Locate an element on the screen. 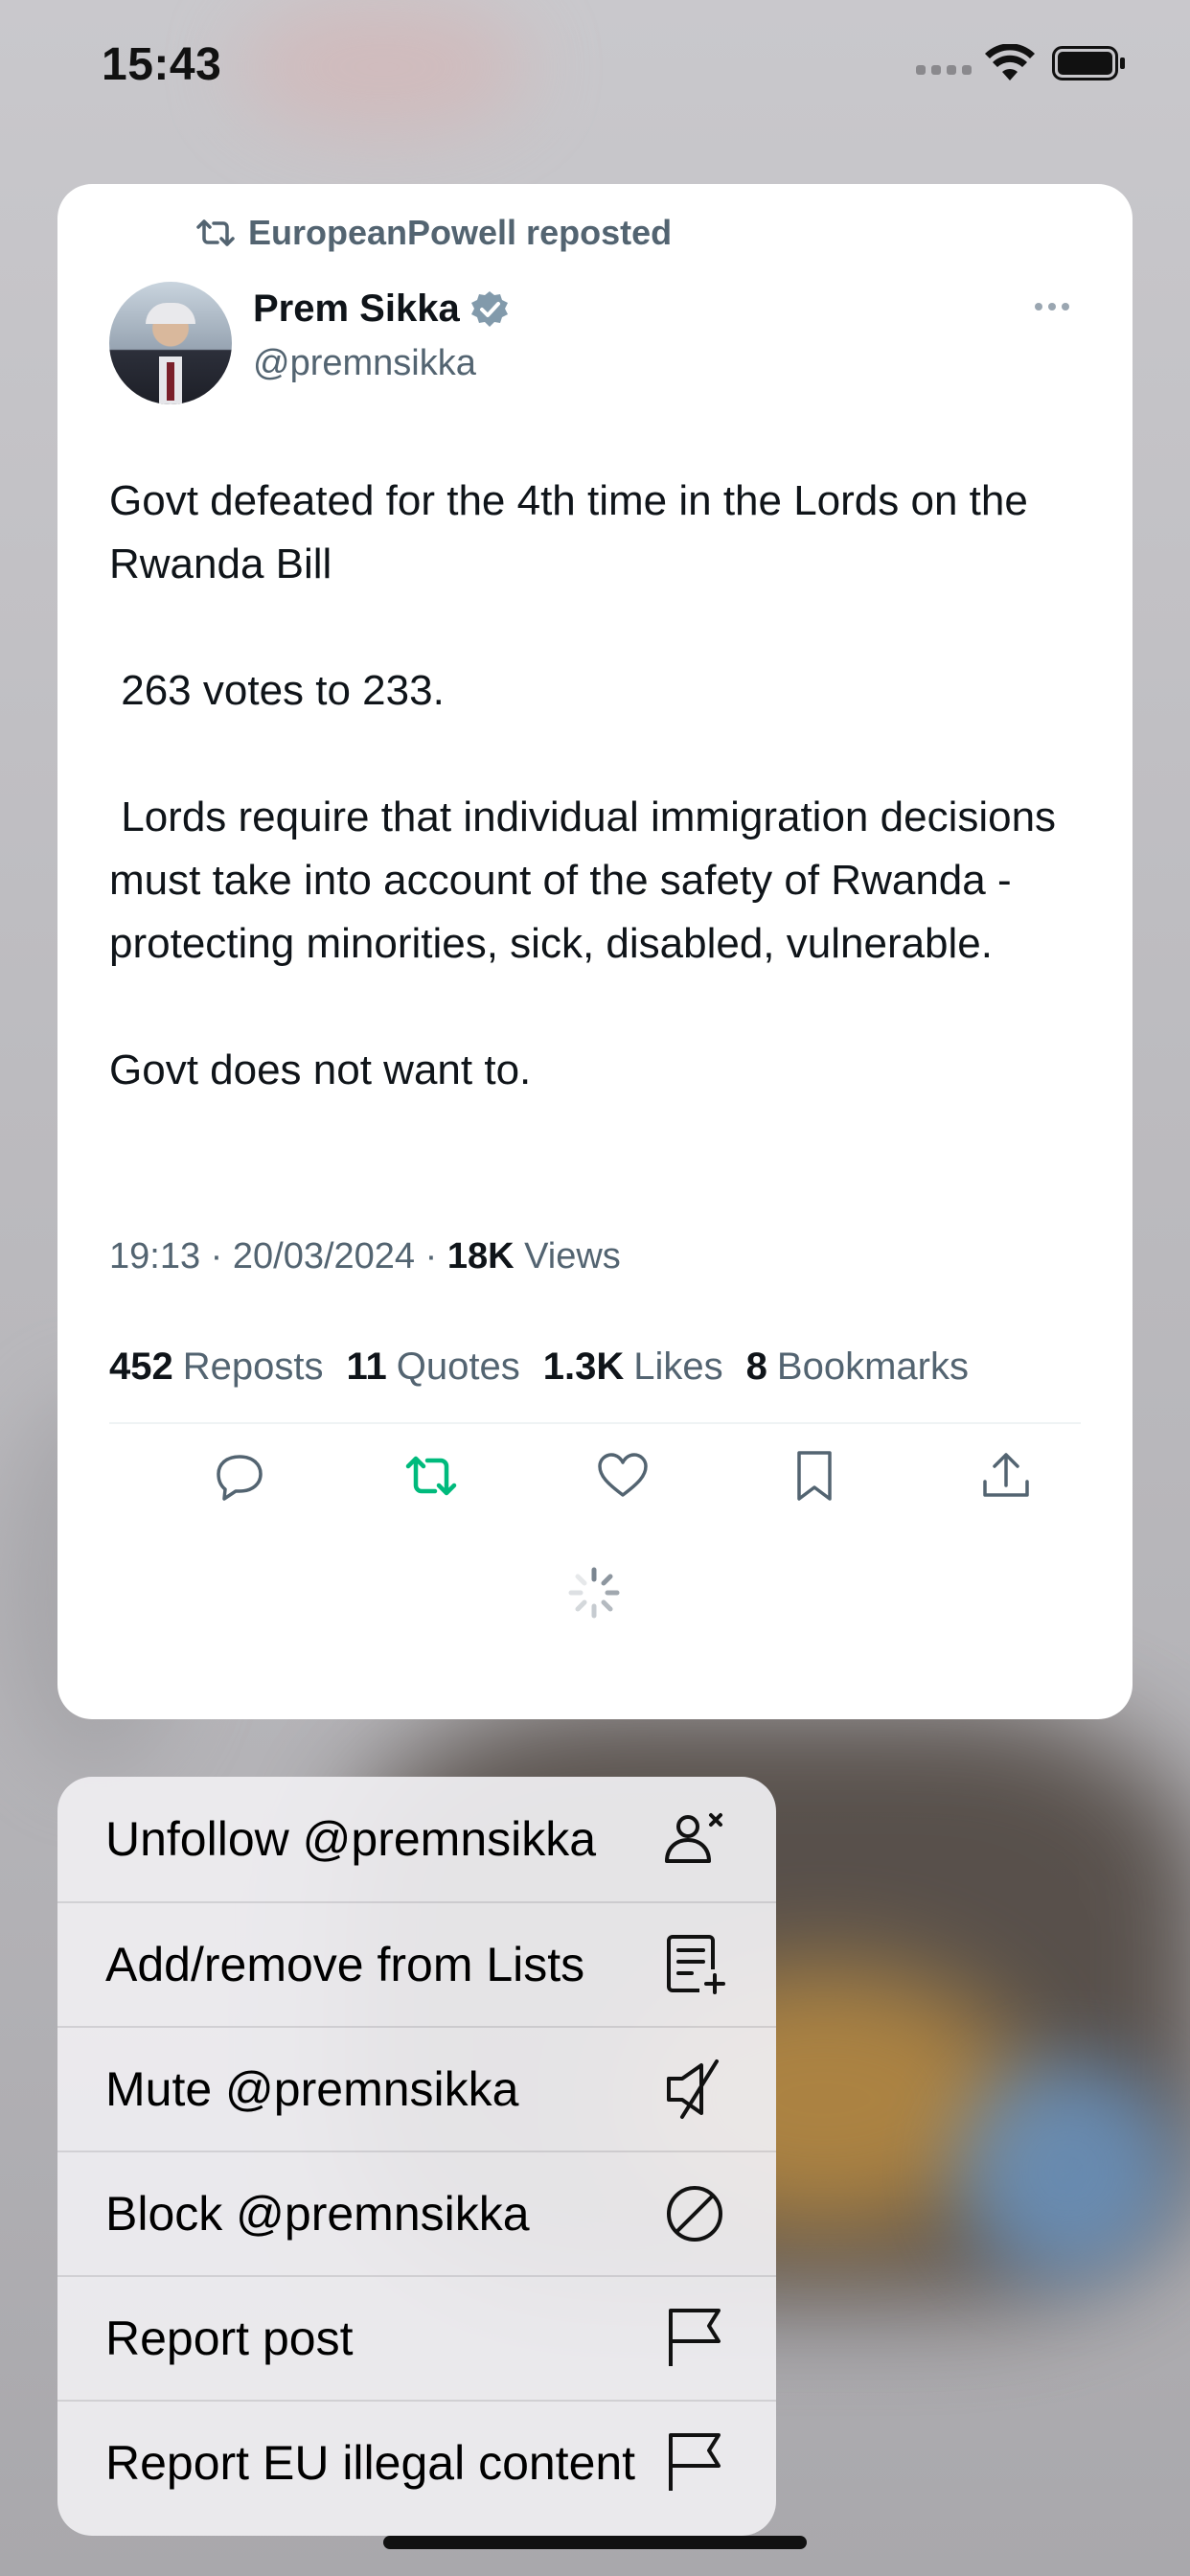 The width and height of the screenshot is (1190, 2576). post-meta: 19:13 · 20/03/2024 · 18K Views is located at coordinates (365, 1256).